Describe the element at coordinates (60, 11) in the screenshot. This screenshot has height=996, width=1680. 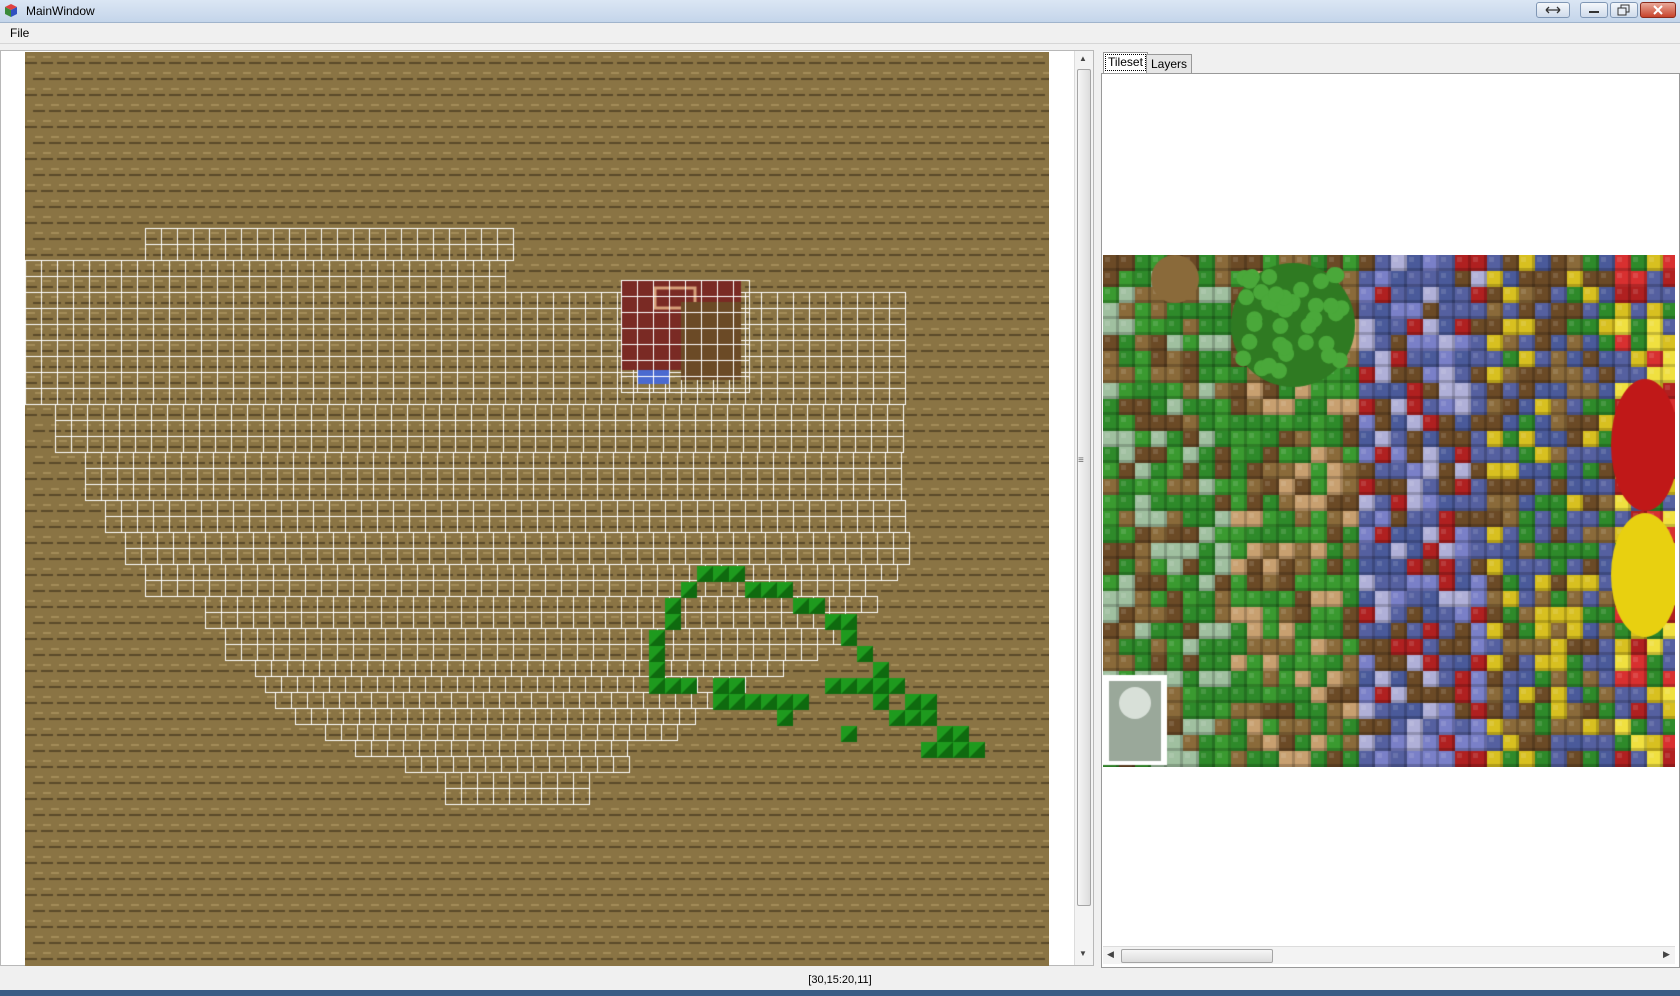
I see `window-title: MainWindow` at that location.